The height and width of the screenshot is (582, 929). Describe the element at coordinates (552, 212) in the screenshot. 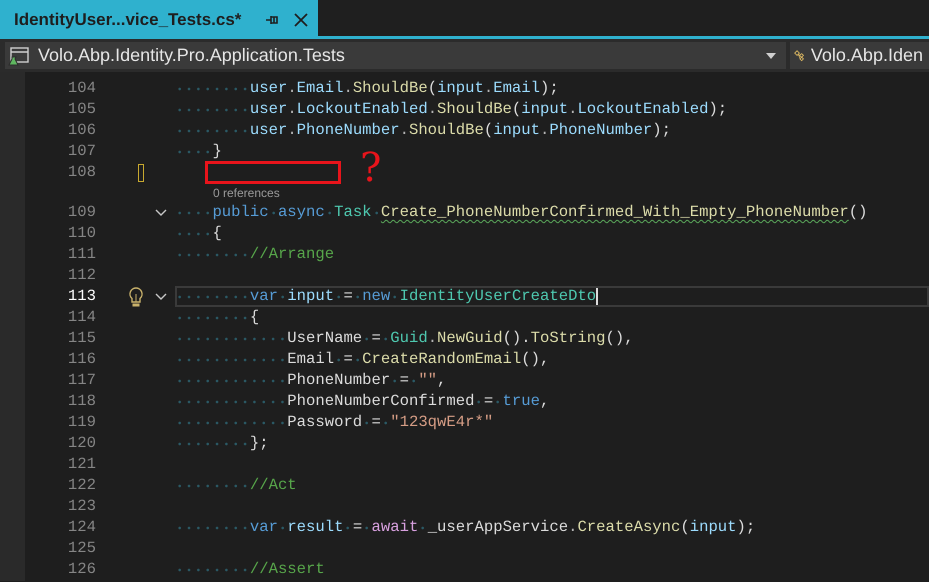

I see `code-line: public async Task Create_PhoneNumberConfirmed_With_Empty_PhoneNumber()` at that location.